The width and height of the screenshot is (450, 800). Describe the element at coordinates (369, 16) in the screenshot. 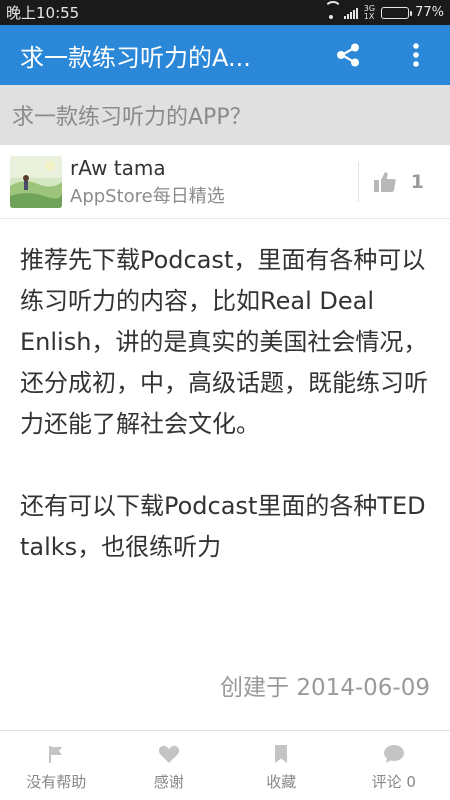

I see `network-type-bottom: 1X` at that location.